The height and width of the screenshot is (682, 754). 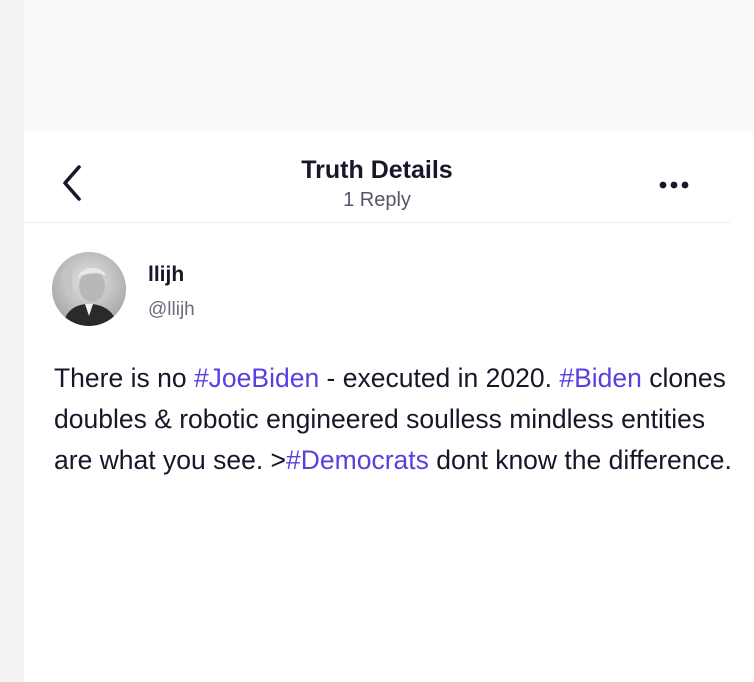 I want to click on post-text: There is no, so click(x=124, y=378).